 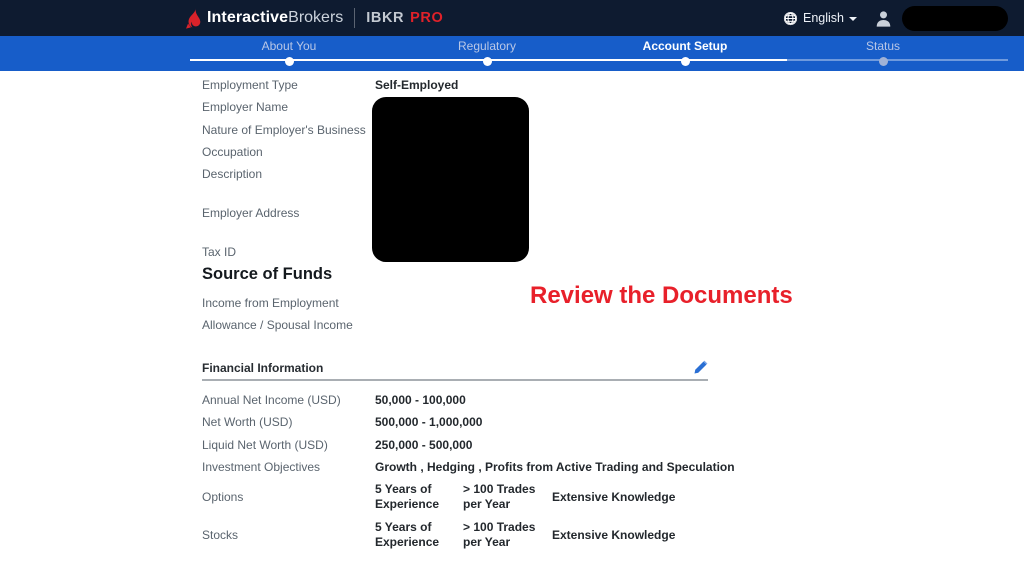 What do you see at coordinates (420, 400) in the screenshot?
I see `field-value: 50,000 - 100,000` at bounding box center [420, 400].